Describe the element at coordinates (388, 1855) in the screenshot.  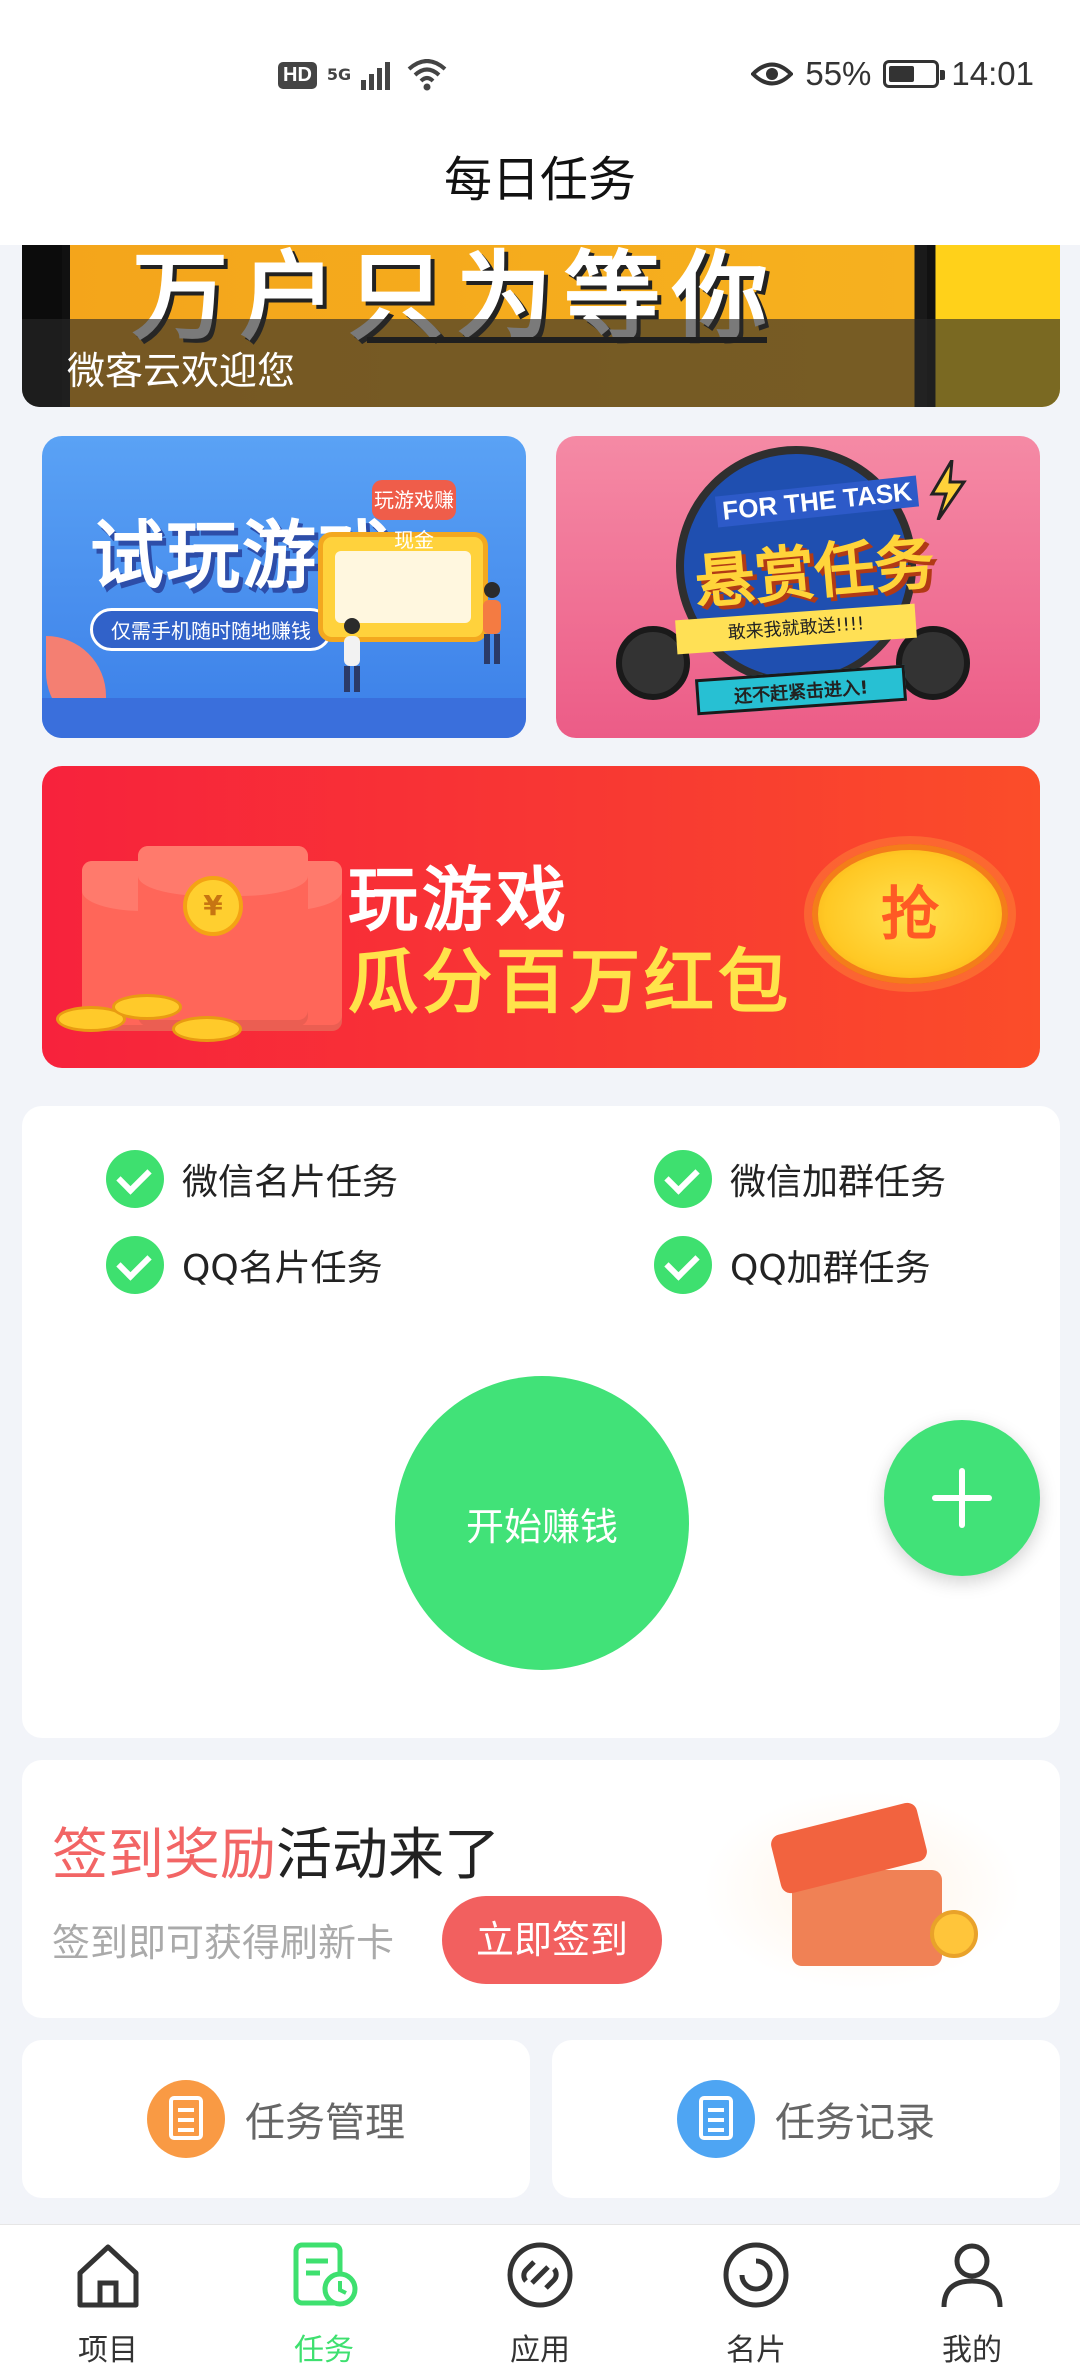
I see `sign-in-title-rest: 活动来了` at that location.